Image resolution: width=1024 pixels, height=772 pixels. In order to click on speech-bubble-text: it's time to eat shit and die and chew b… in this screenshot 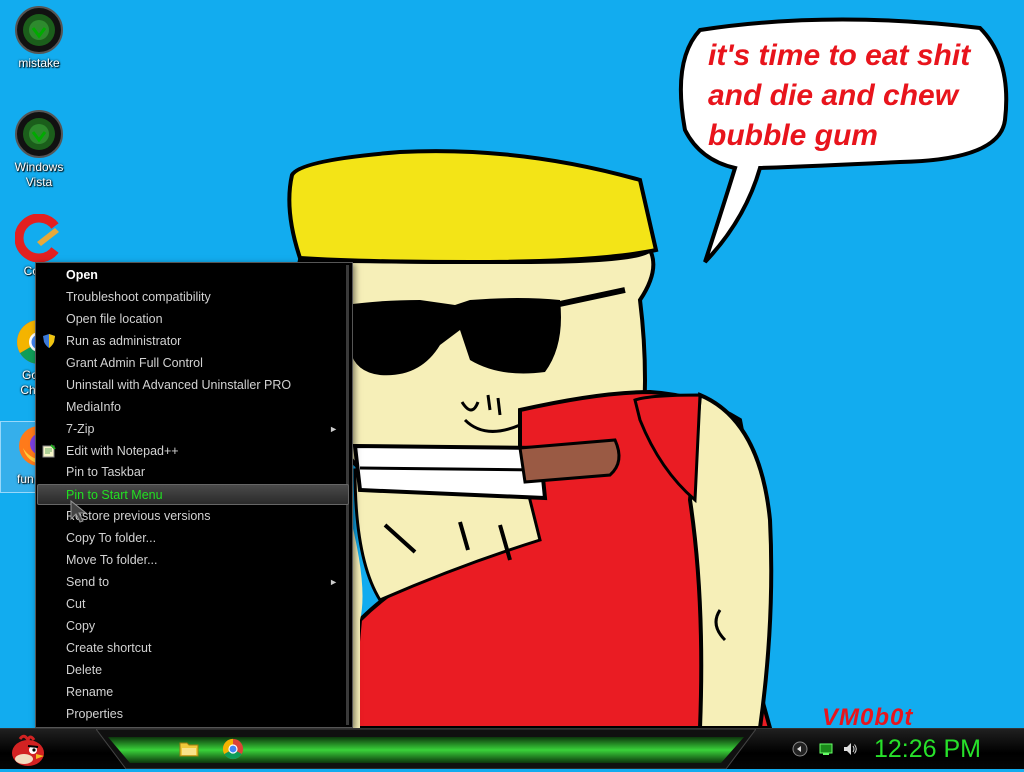, I will do `click(853, 96)`.